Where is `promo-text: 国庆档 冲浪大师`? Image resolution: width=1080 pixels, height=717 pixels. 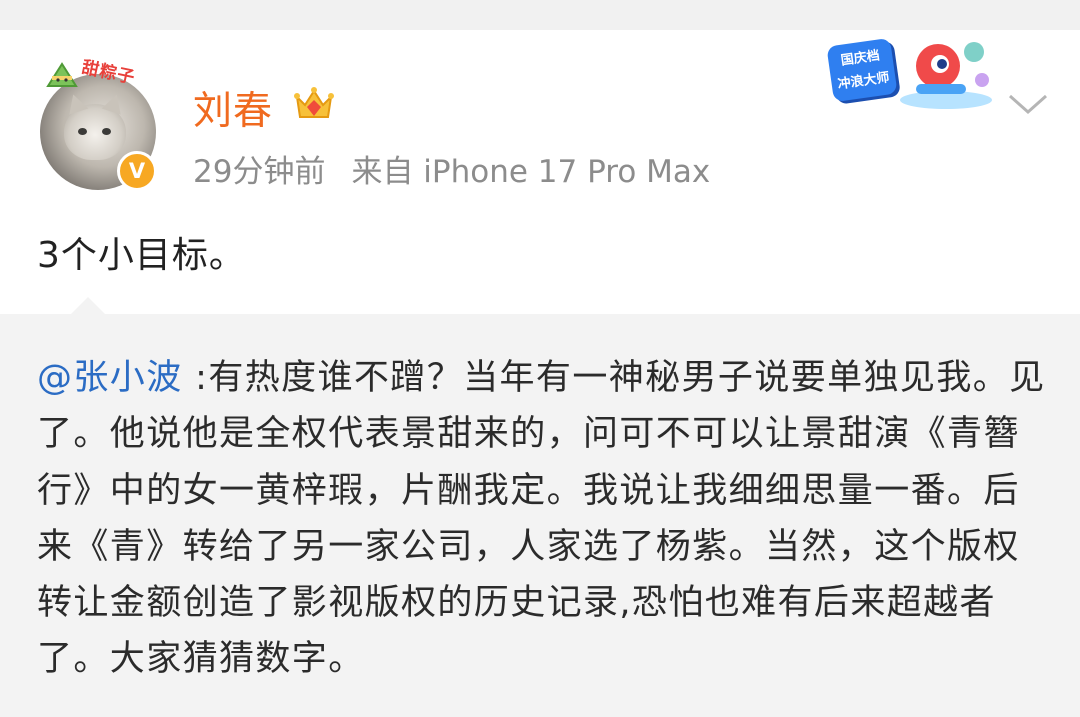 promo-text: 国庆档 冲浪大师 is located at coordinates (861, 67).